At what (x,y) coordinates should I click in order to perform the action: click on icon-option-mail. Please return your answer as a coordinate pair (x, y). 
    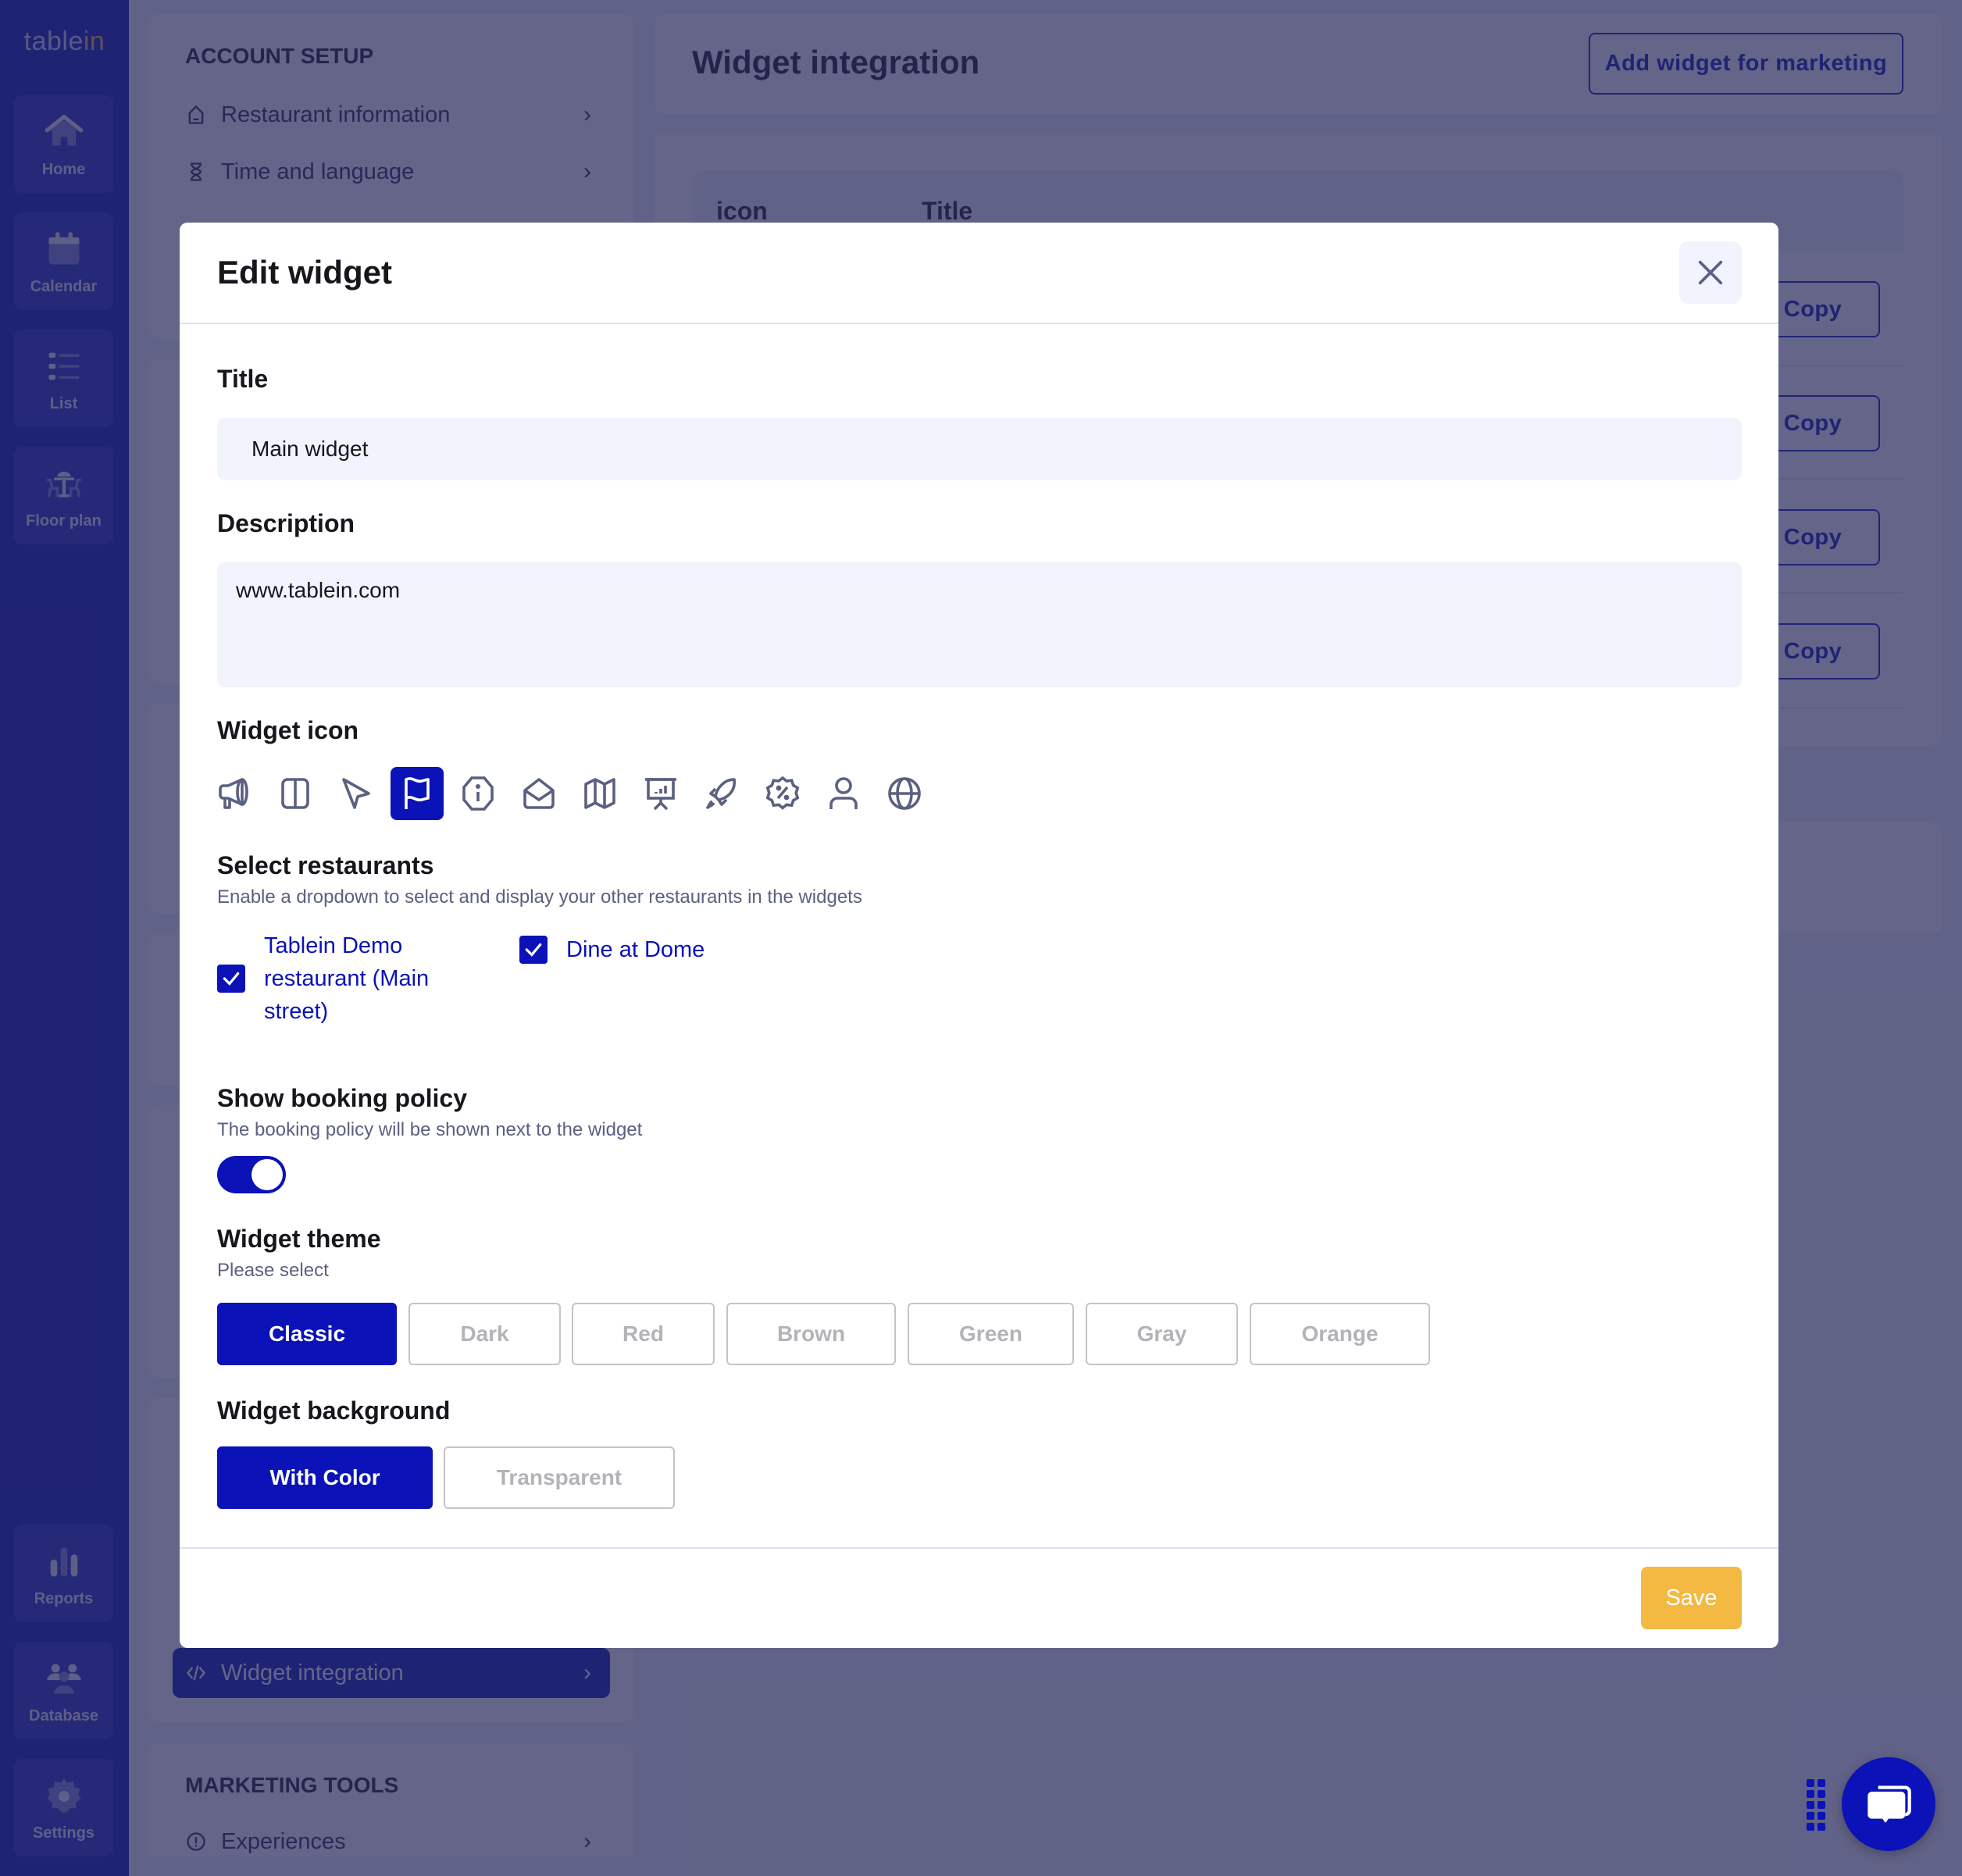
    Looking at the image, I should click on (538, 793).